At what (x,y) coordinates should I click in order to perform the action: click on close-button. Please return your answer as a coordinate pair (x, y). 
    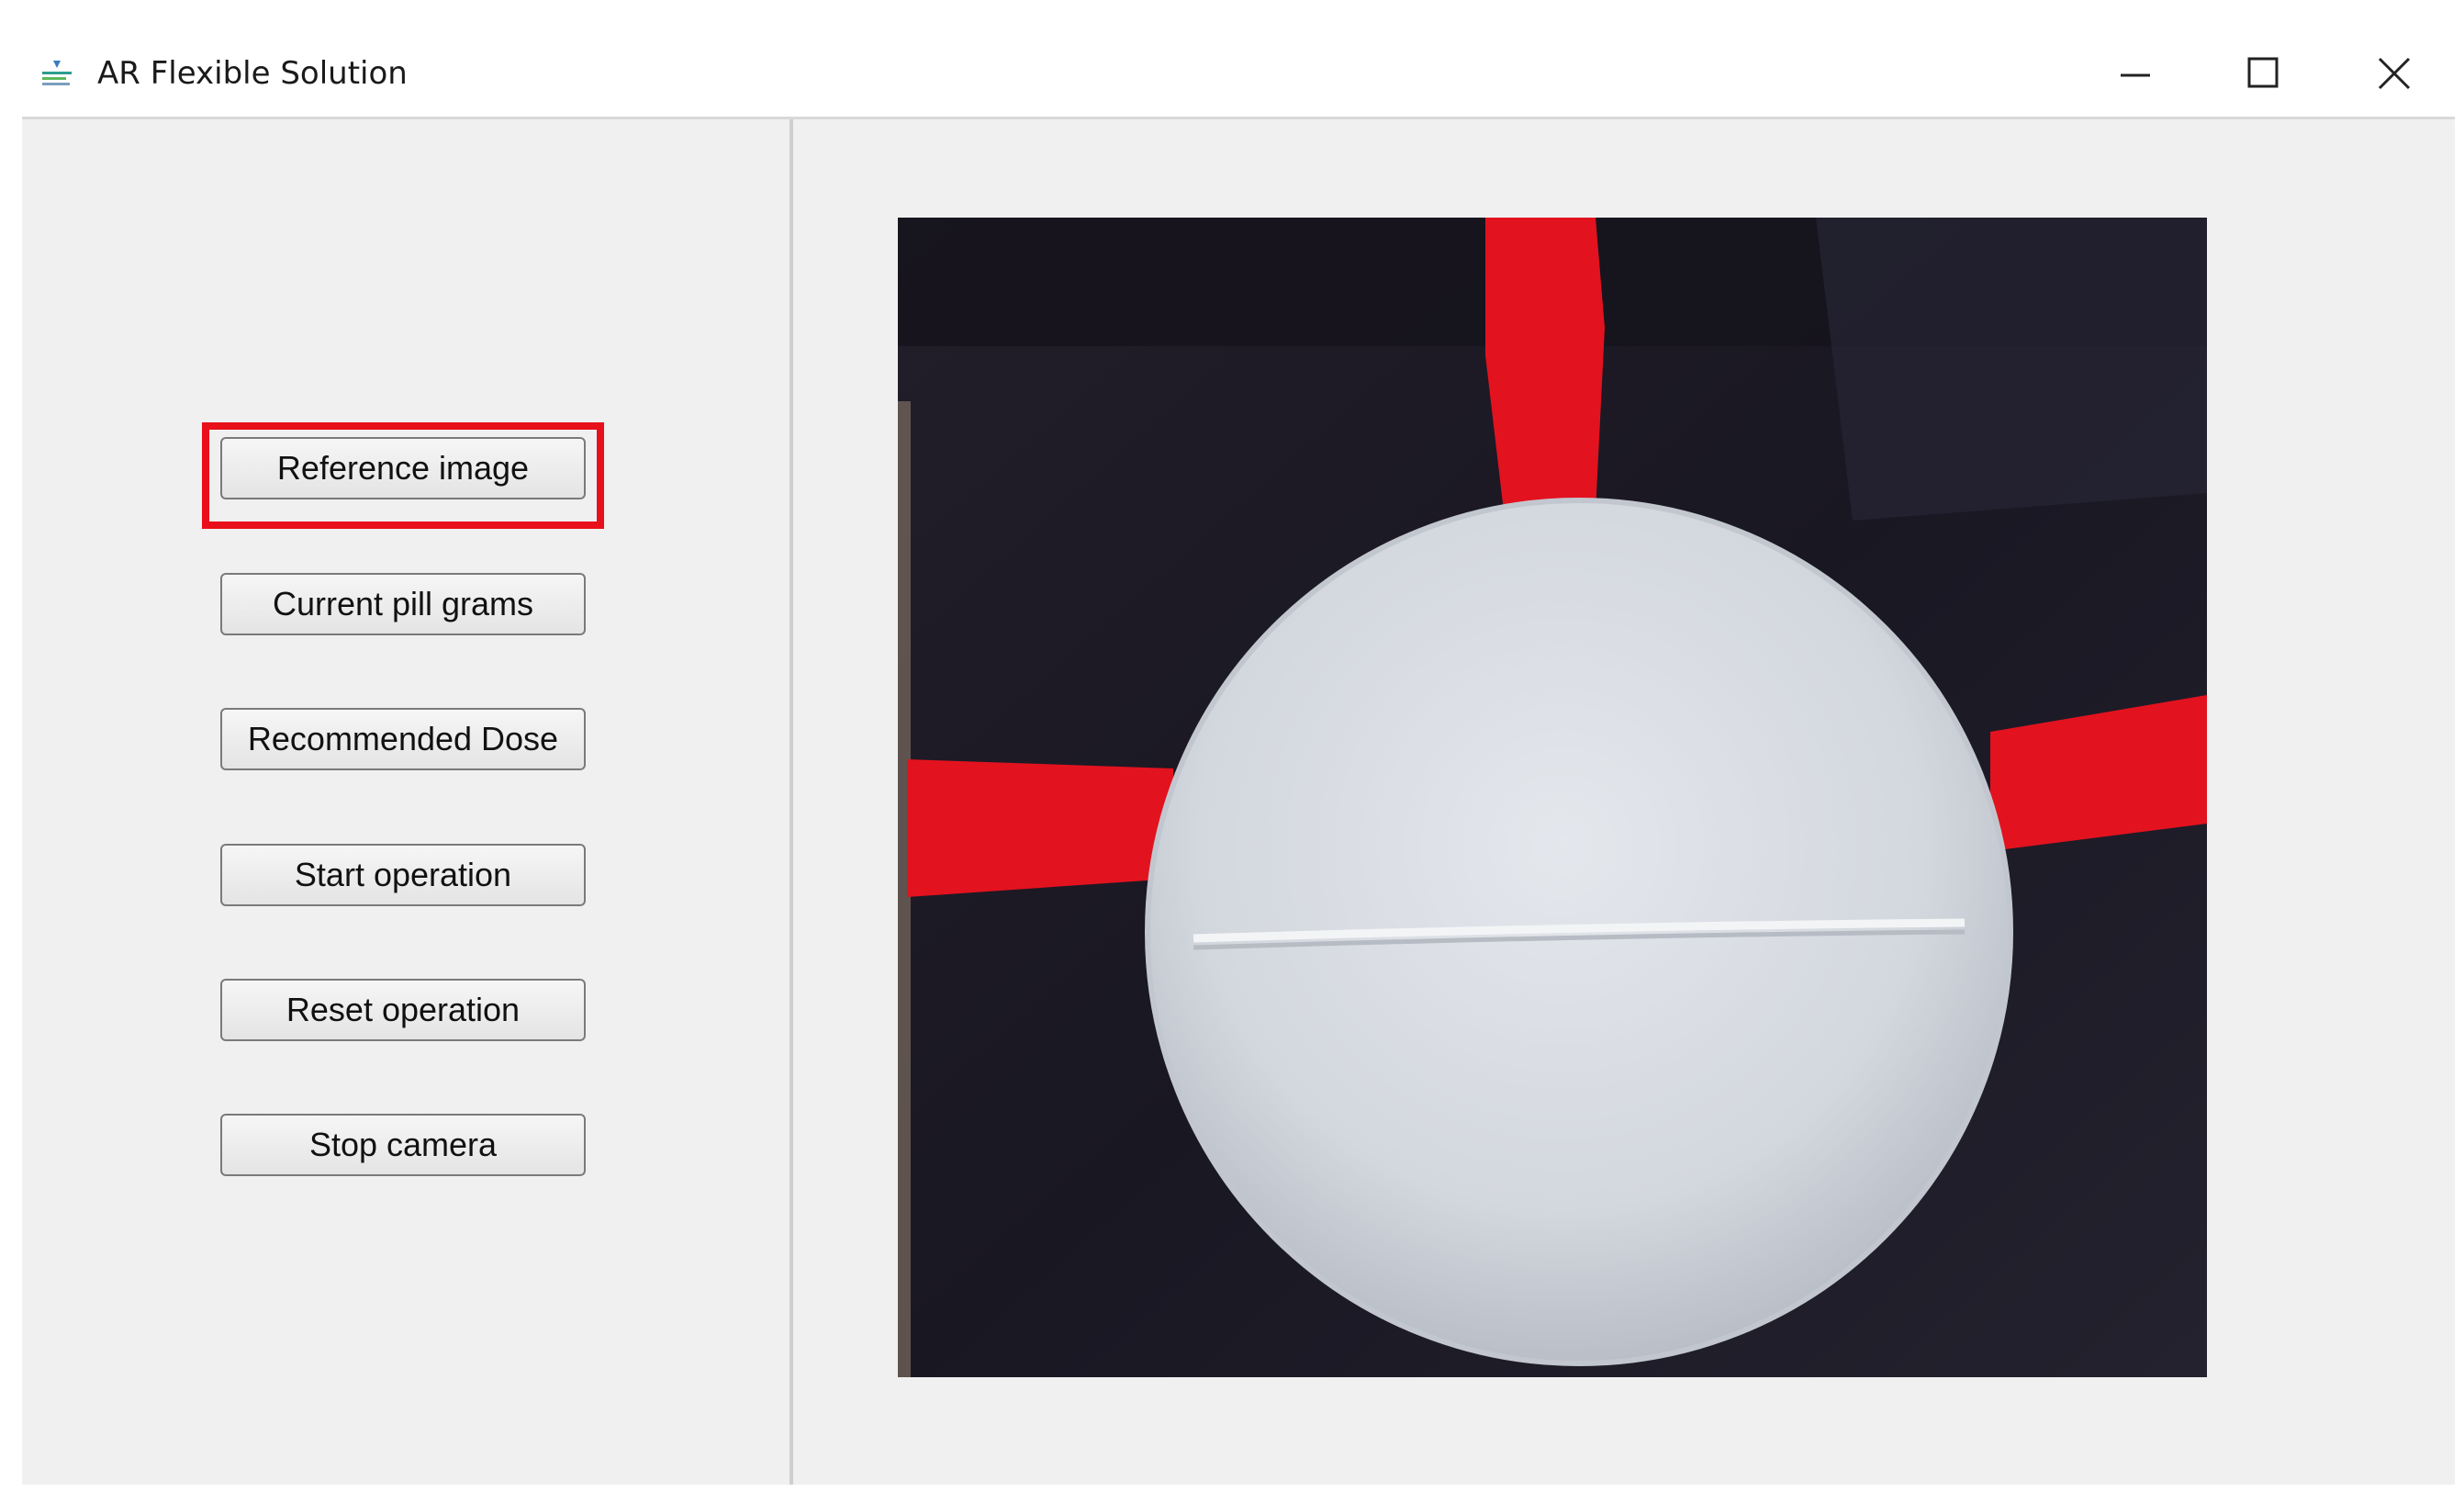
    Looking at the image, I should click on (2394, 73).